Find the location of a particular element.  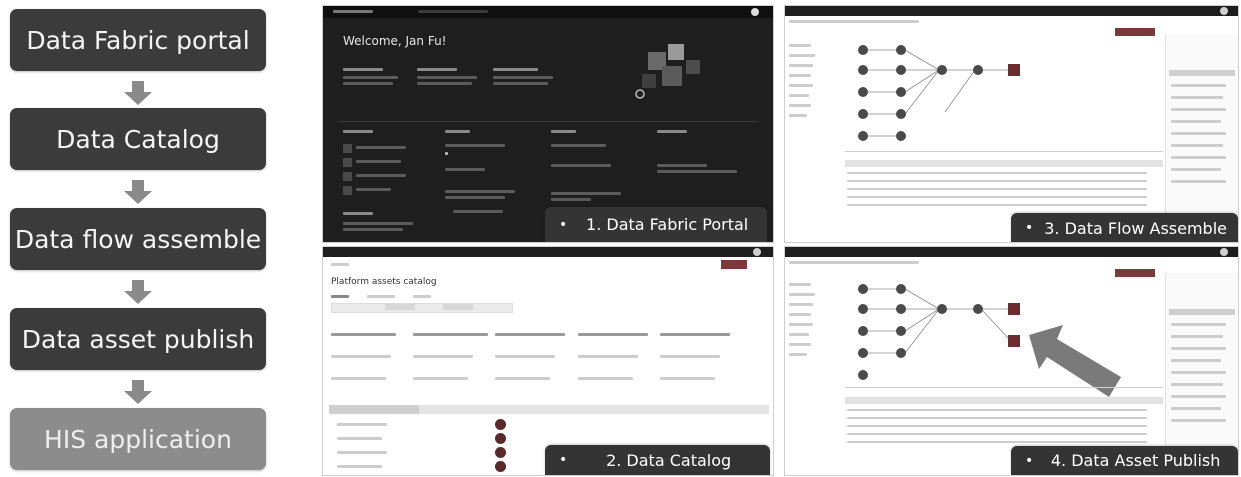

caption-text: 3. Data Flow Assemble is located at coordinates (1135, 228).